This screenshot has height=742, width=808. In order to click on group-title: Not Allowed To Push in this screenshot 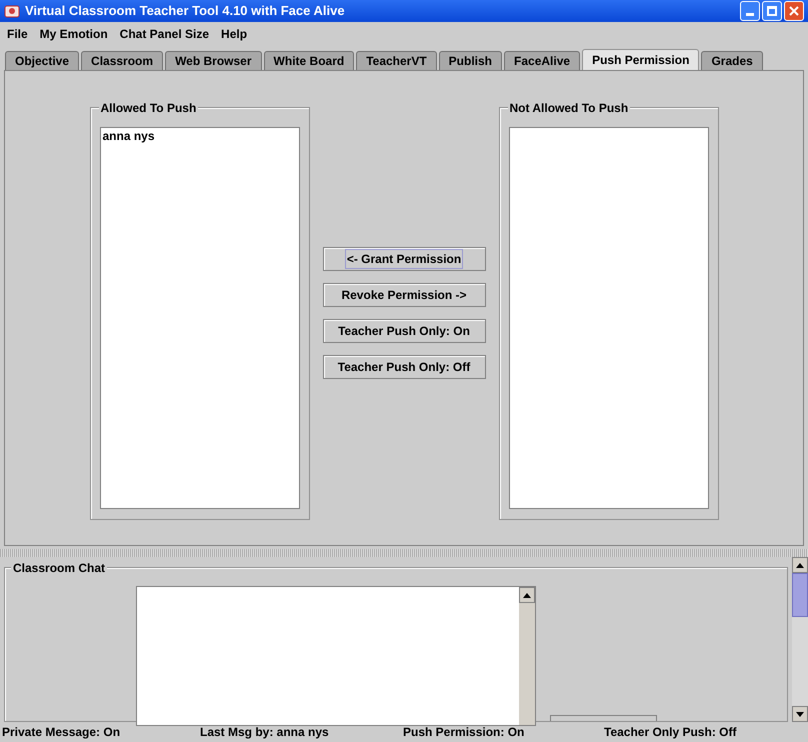, I will do `click(569, 108)`.